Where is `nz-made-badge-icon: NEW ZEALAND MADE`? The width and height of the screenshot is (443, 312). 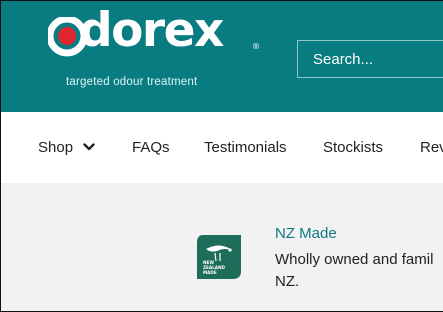 nz-made-badge-icon: NEW ZEALAND MADE is located at coordinates (219, 257).